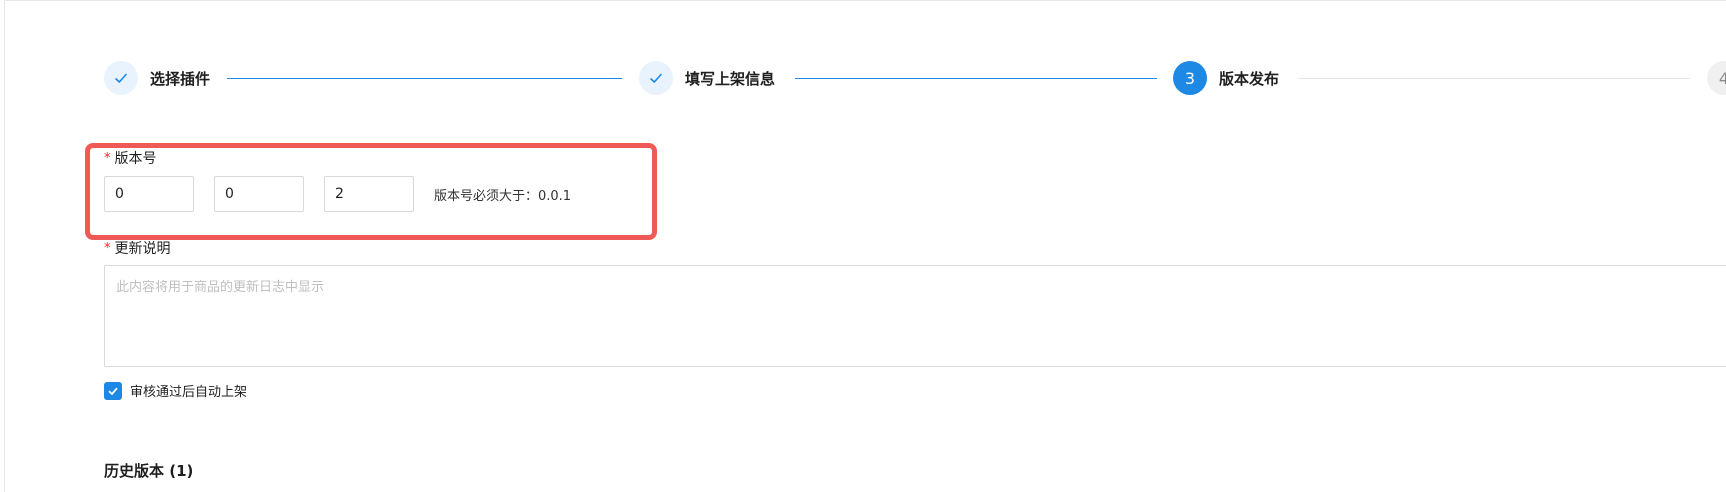 The height and width of the screenshot is (492, 1726). I want to click on auto-publish-label: 审核通过后自动上架, so click(189, 392).